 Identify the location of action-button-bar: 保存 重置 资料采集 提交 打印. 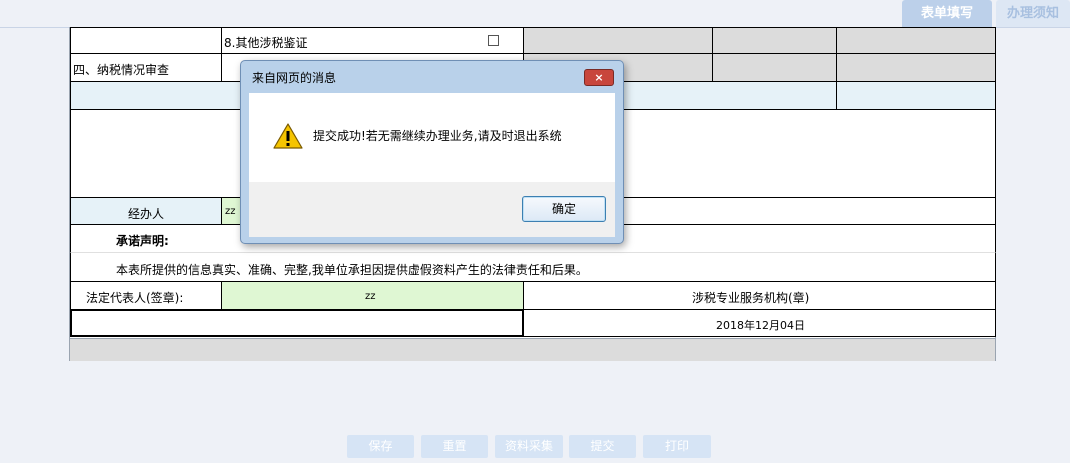
(535, 447).